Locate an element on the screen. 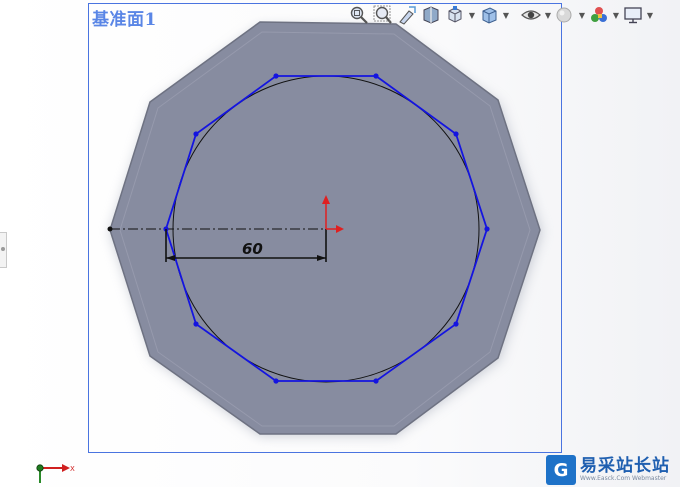 This screenshot has height=487, width=680. feature-manager-collapse-tab is located at coordinates (3, 250).